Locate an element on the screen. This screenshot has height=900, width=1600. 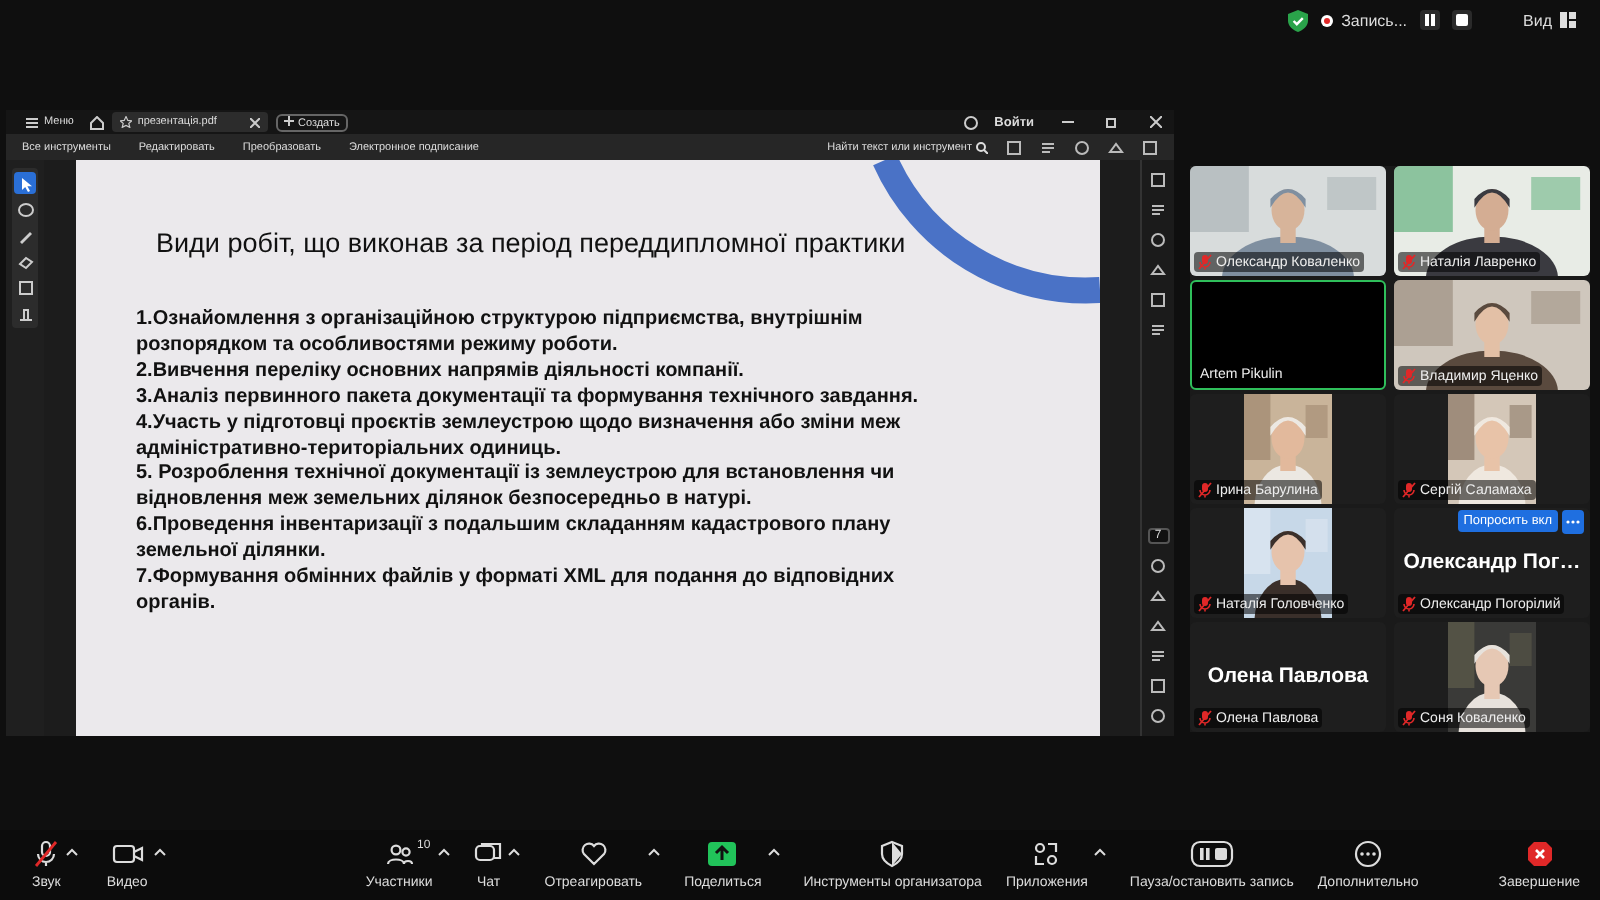
view-button: Вид is located at coordinates (1549, 20).